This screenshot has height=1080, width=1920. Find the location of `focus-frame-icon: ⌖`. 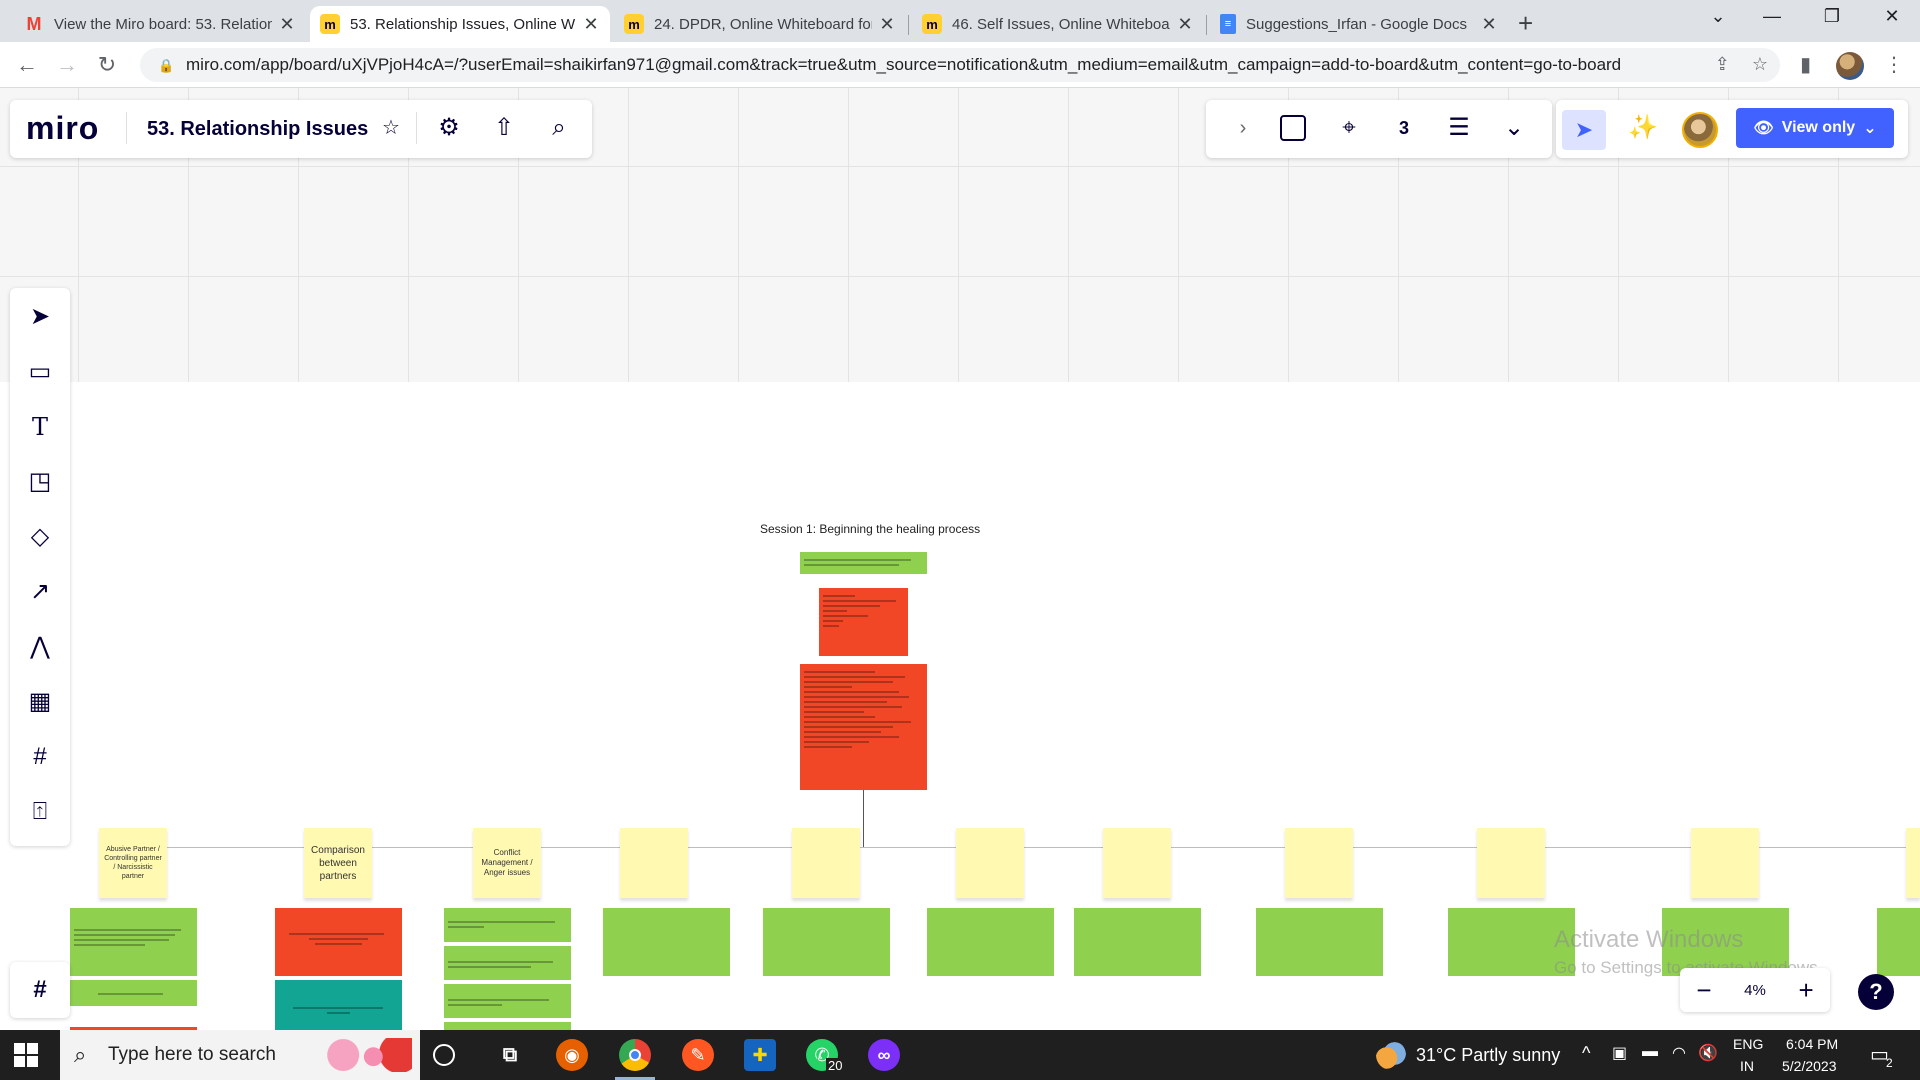

focus-frame-icon: ⌖ is located at coordinates (1349, 128).